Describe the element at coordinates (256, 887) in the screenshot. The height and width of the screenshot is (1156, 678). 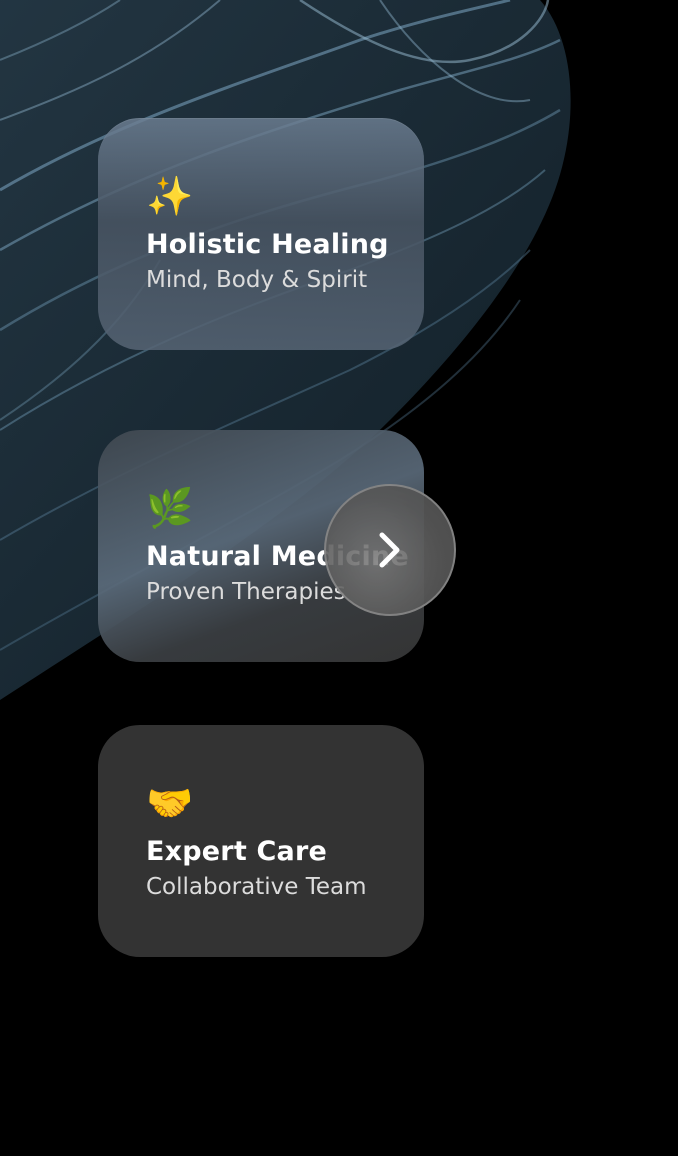
I see `card-subtitle: Collaborative Team` at that location.